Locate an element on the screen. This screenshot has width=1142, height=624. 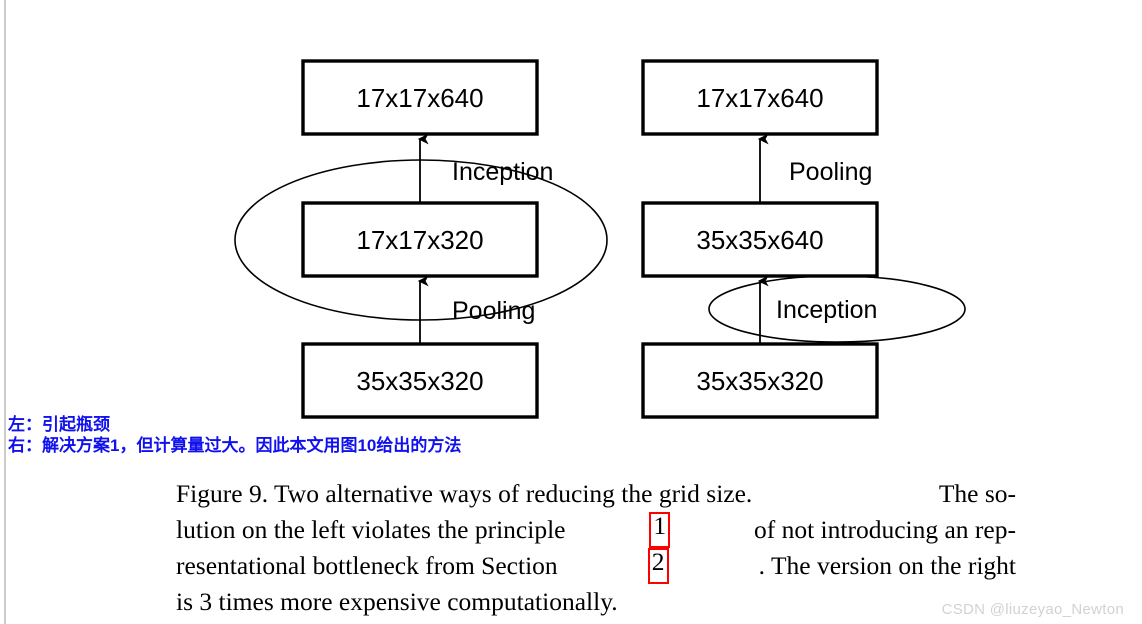
right-box-top: 17x17x640 is located at coordinates (760, 97).